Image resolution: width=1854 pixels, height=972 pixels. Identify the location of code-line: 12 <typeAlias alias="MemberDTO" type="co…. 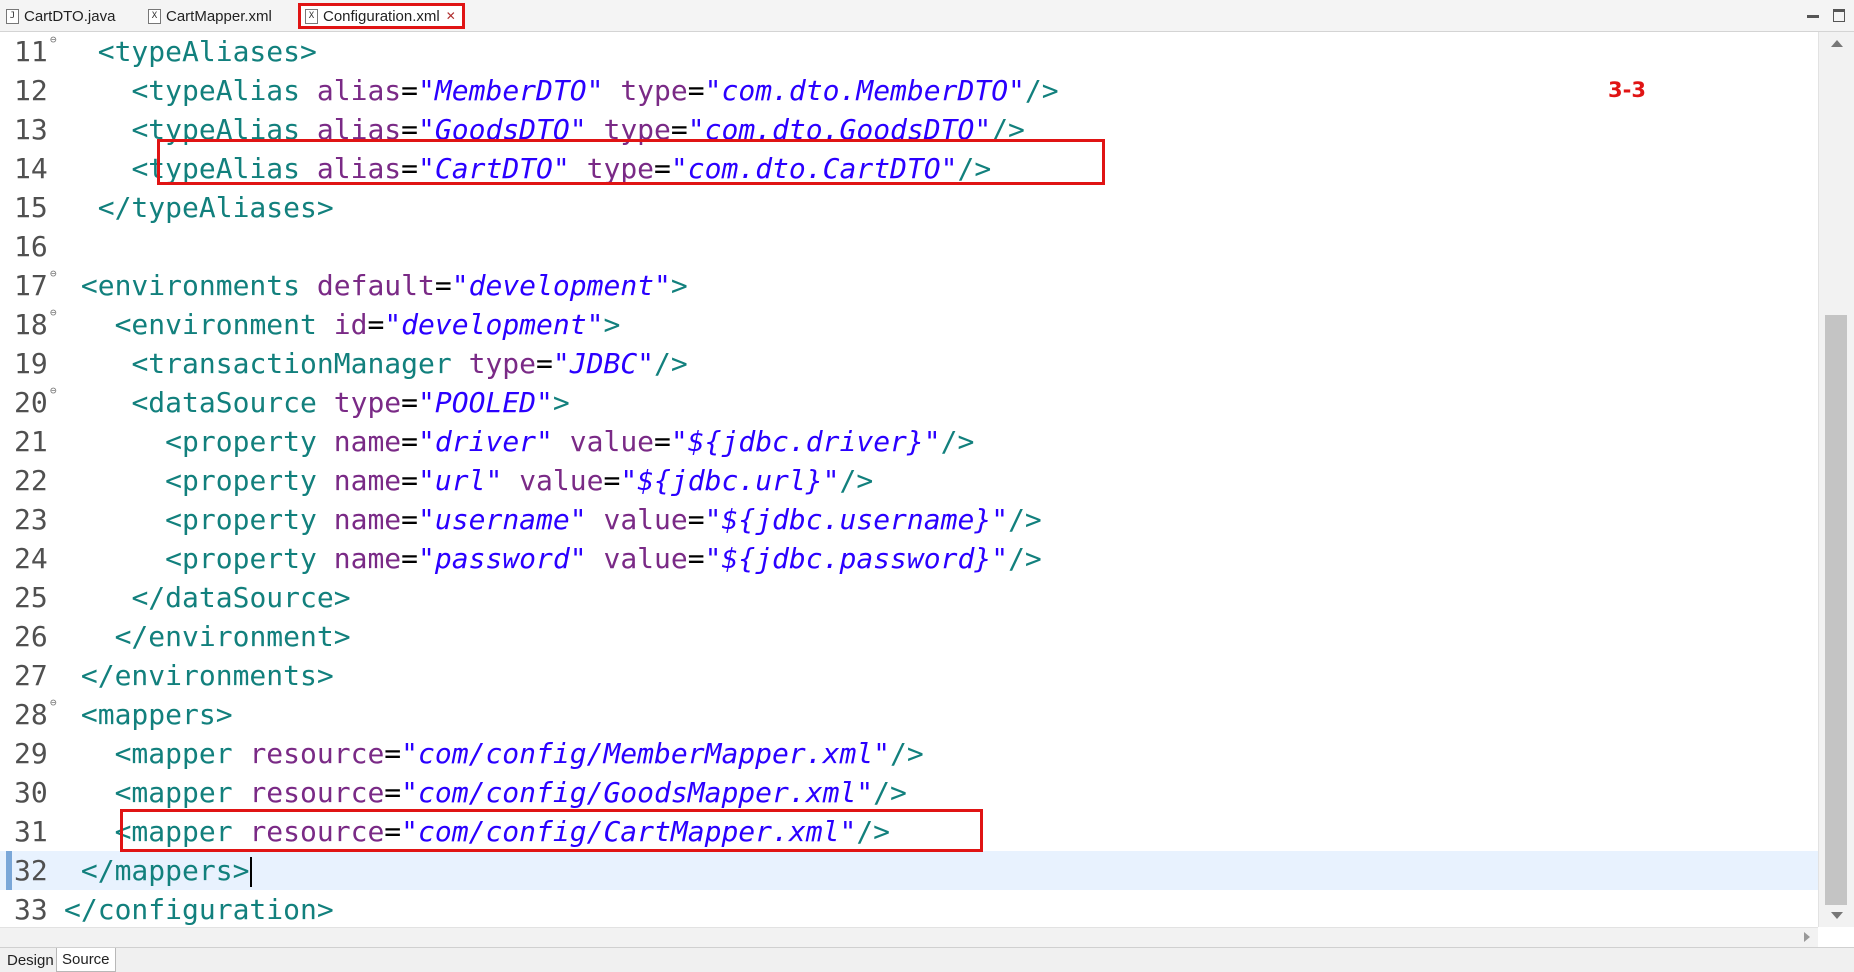
(909, 90).